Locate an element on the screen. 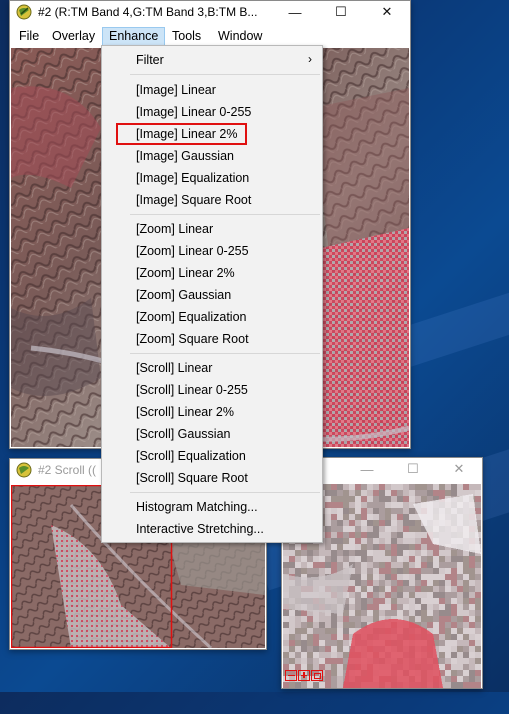  submenu-arrow-icon: › is located at coordinates (310, 59).